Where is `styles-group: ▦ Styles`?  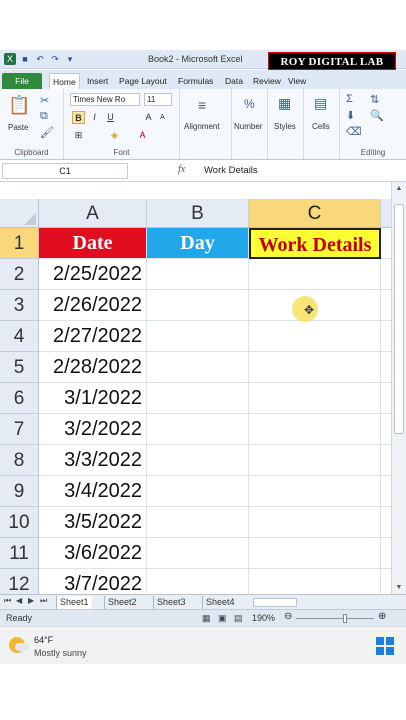
styles-group: ▦ Styles is located at coordinates (286, 124).